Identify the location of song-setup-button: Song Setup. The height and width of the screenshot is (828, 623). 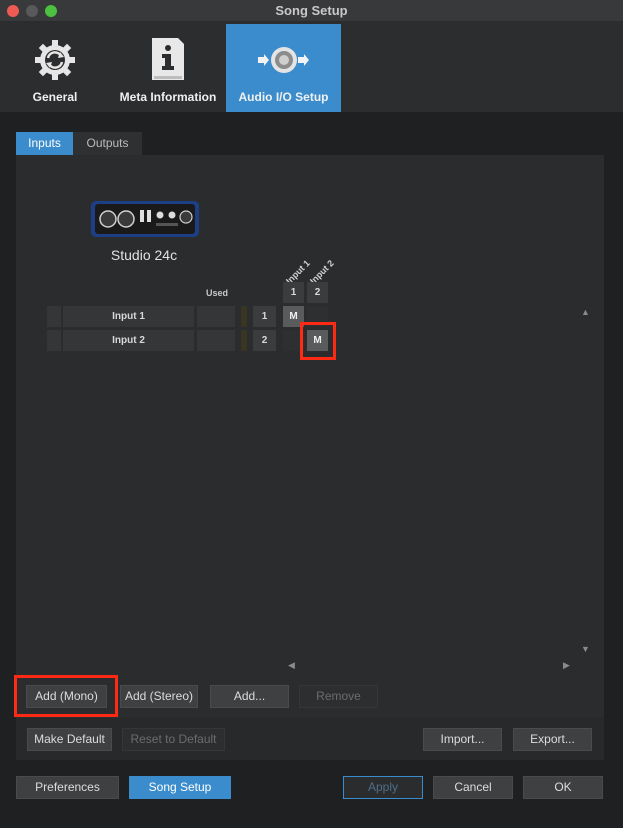
(180, 787).